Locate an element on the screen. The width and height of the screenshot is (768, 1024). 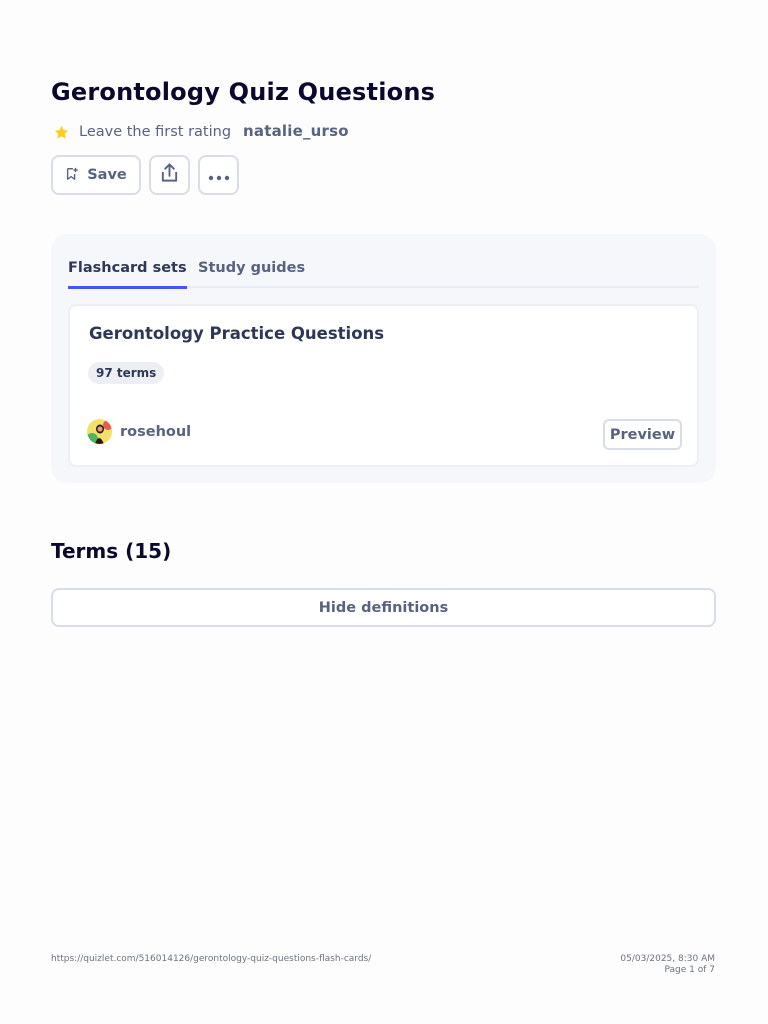
hide-definitions-button: Hide definitions is located at coordinates (383, 607).